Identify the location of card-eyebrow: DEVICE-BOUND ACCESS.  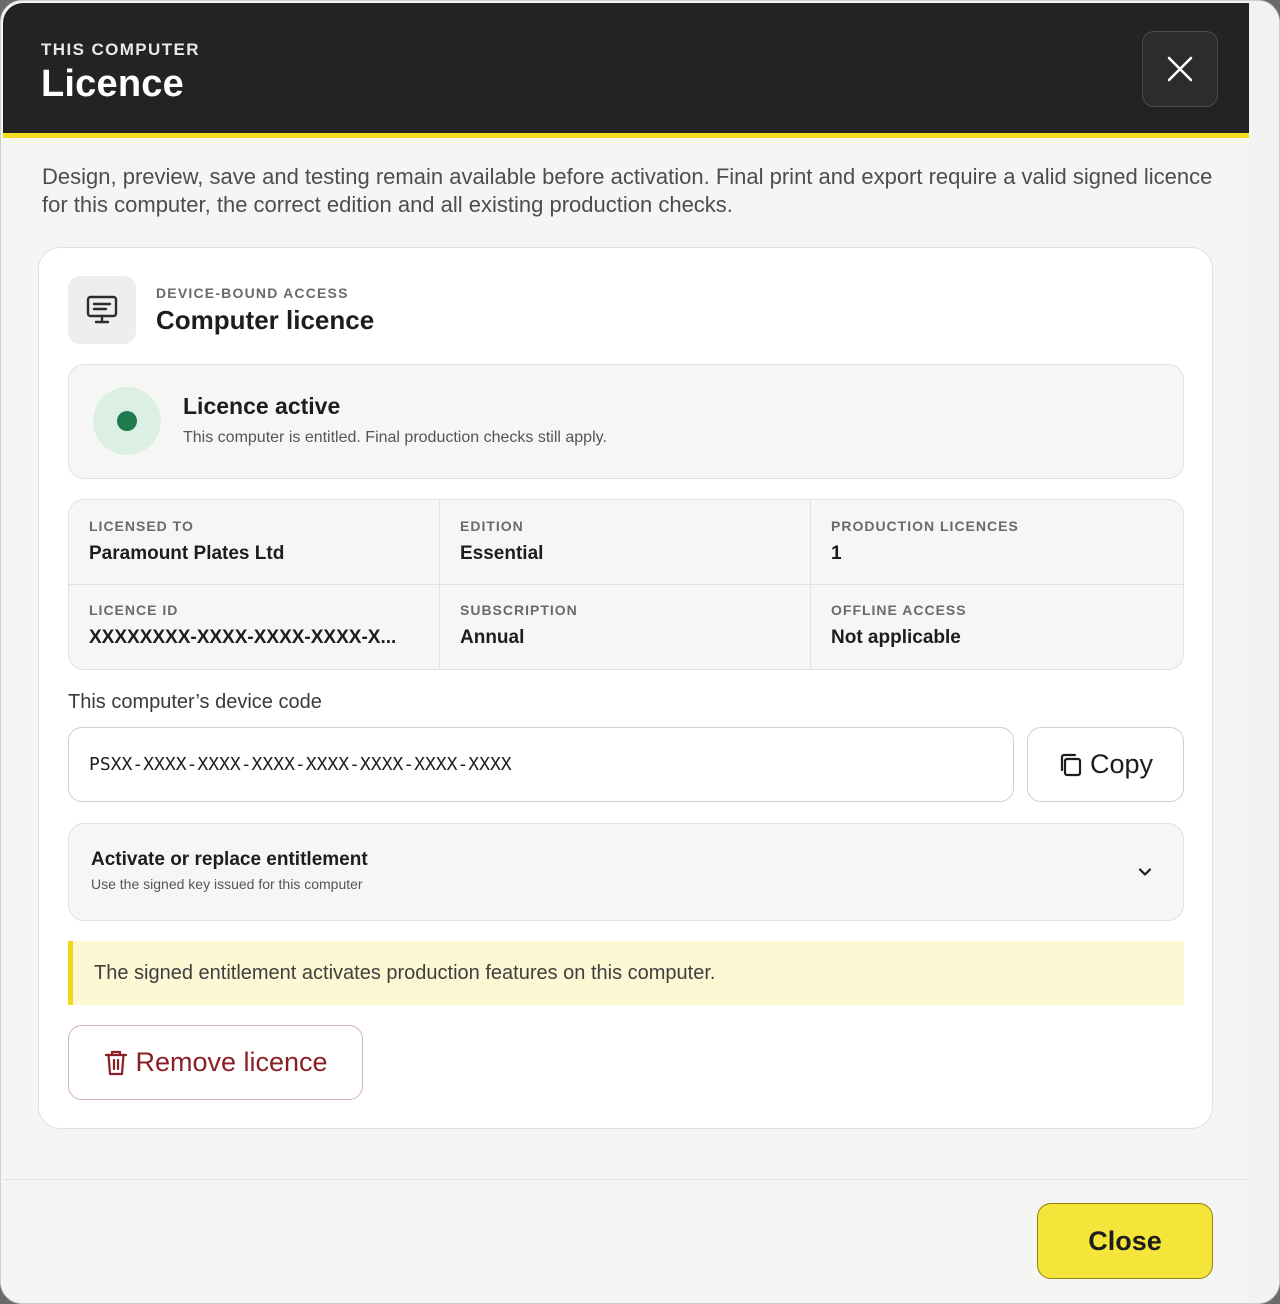
(252, 293).